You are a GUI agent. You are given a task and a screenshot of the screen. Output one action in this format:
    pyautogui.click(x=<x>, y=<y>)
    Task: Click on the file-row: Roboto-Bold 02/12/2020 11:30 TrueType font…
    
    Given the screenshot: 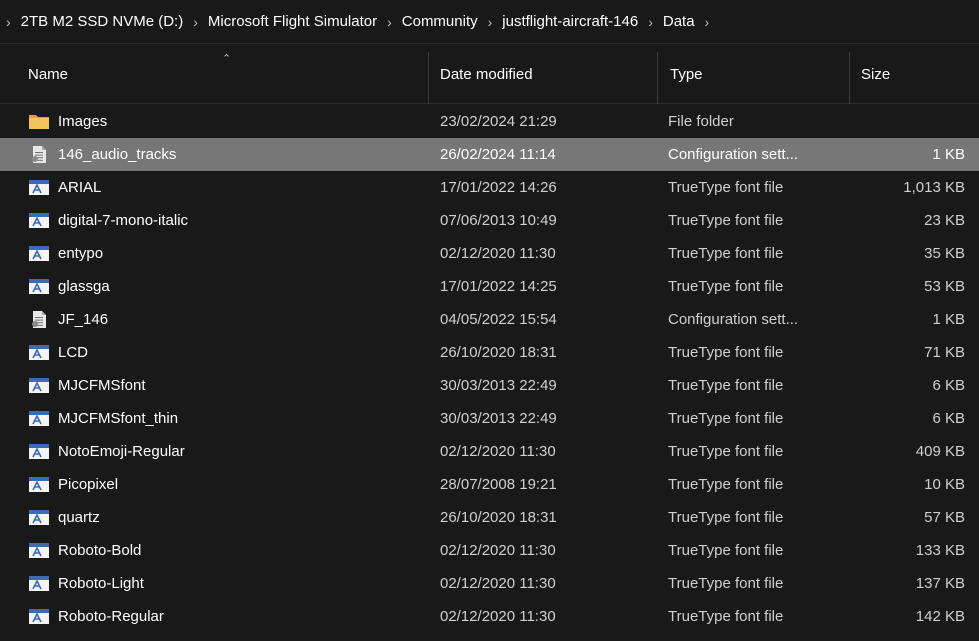 What is the action you would take?
    pyautogui.click(x=489, y=550)
    